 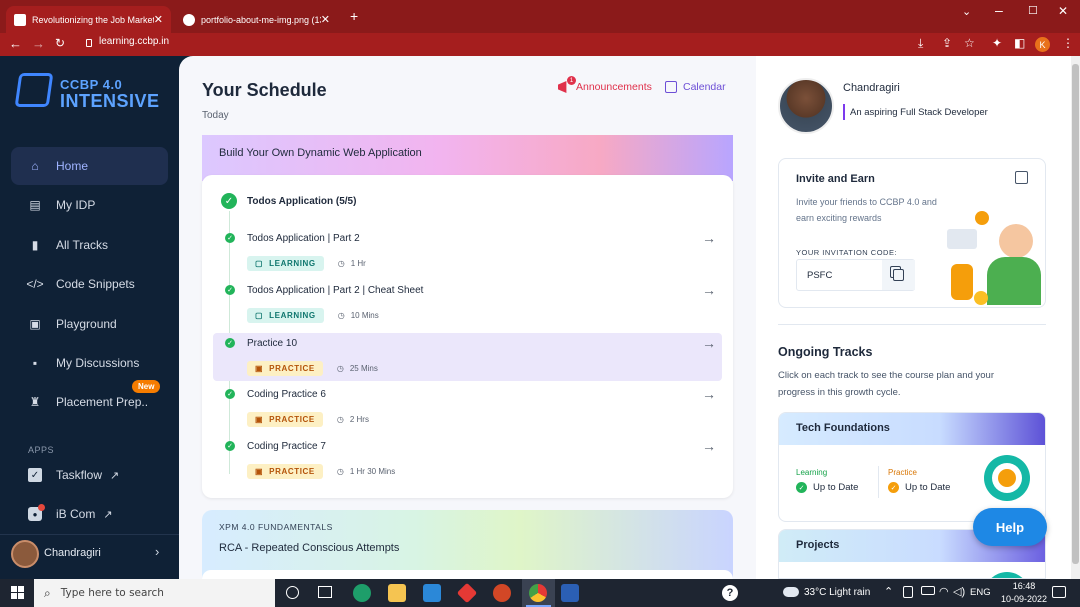 I want to click on mail-icon, so click(x=432, y=593).